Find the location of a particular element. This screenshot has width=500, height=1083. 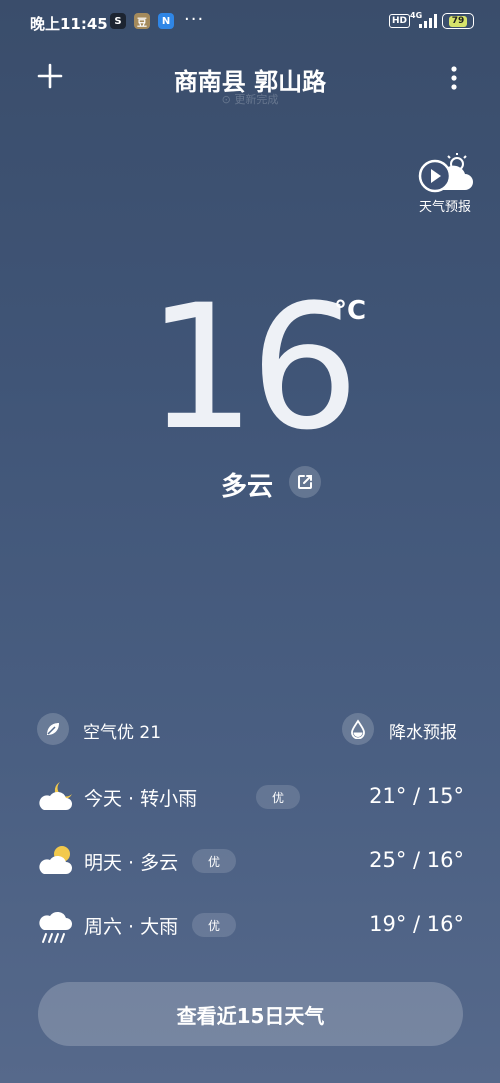

edit-icon is located at coordinates (305, 482).